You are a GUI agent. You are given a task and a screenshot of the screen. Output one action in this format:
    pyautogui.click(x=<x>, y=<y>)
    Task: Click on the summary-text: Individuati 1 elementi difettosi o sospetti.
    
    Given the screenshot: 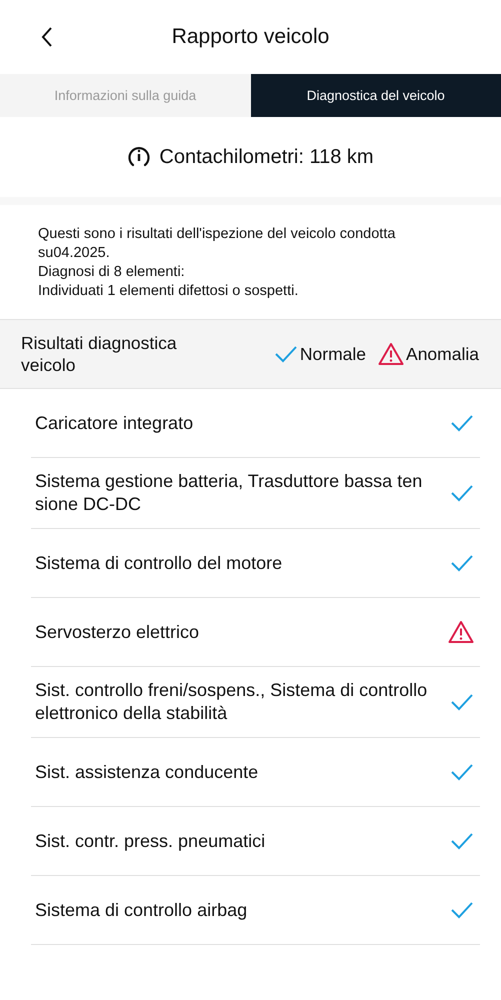 What is the action you would take?
    pyautogui.click(x=169, y=291)
    